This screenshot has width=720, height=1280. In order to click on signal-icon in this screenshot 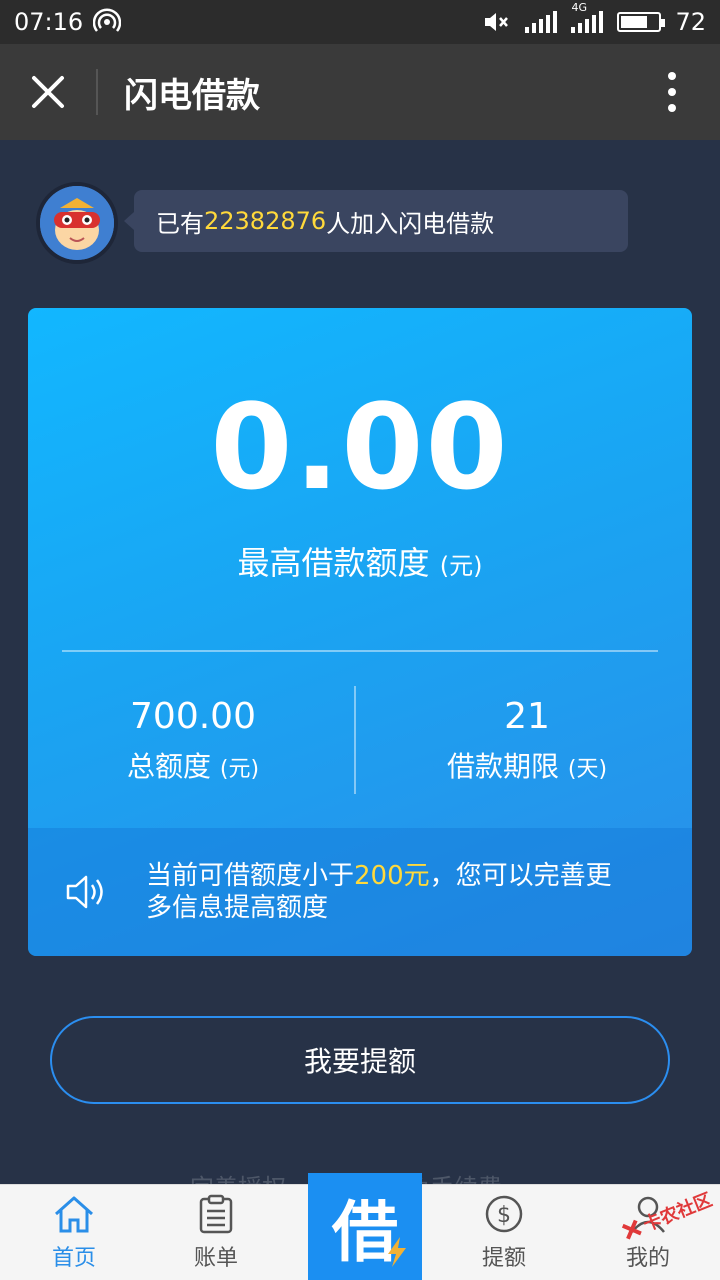, I will do `click(541, 22)`.